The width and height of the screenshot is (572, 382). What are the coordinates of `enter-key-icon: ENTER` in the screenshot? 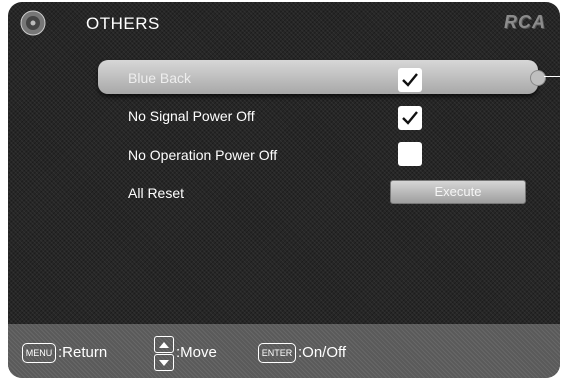 It's located at (277, 353).